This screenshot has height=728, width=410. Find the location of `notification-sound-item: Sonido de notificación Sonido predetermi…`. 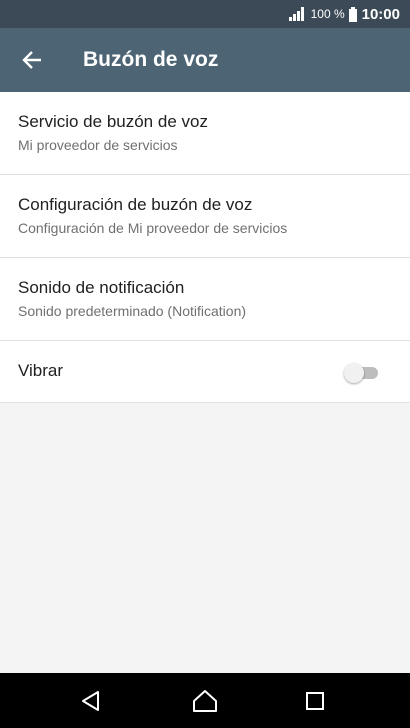

notification-sound-item: Sonido de notificación Sonido predetermi… is located at coordinates (205, 299).